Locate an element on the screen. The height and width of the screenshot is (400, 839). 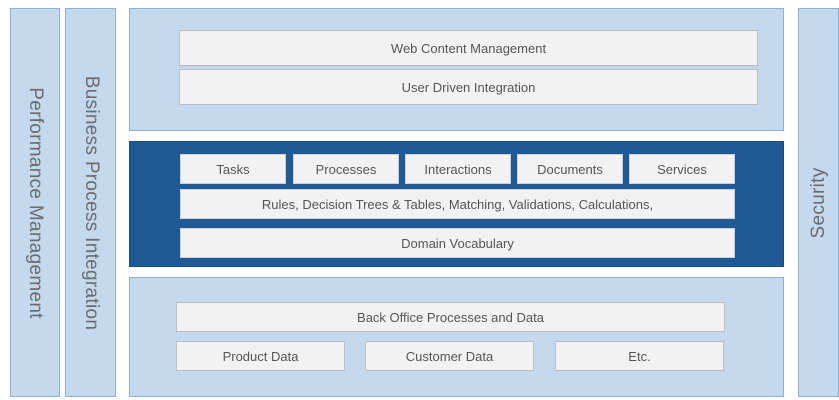
tasks-box: Tasks is located at coordinates (233, 169).